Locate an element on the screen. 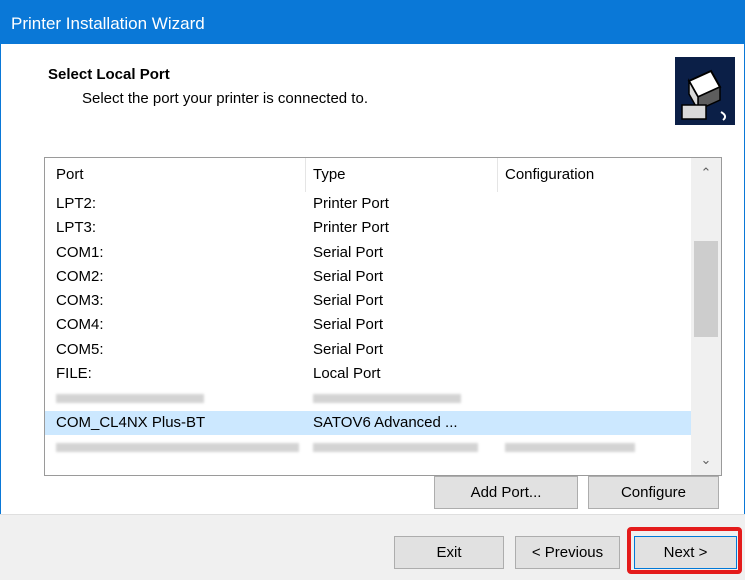 The width and height of the screenshot is (745, 580). port-cell: COM4: is located at coordinates (80, 325).